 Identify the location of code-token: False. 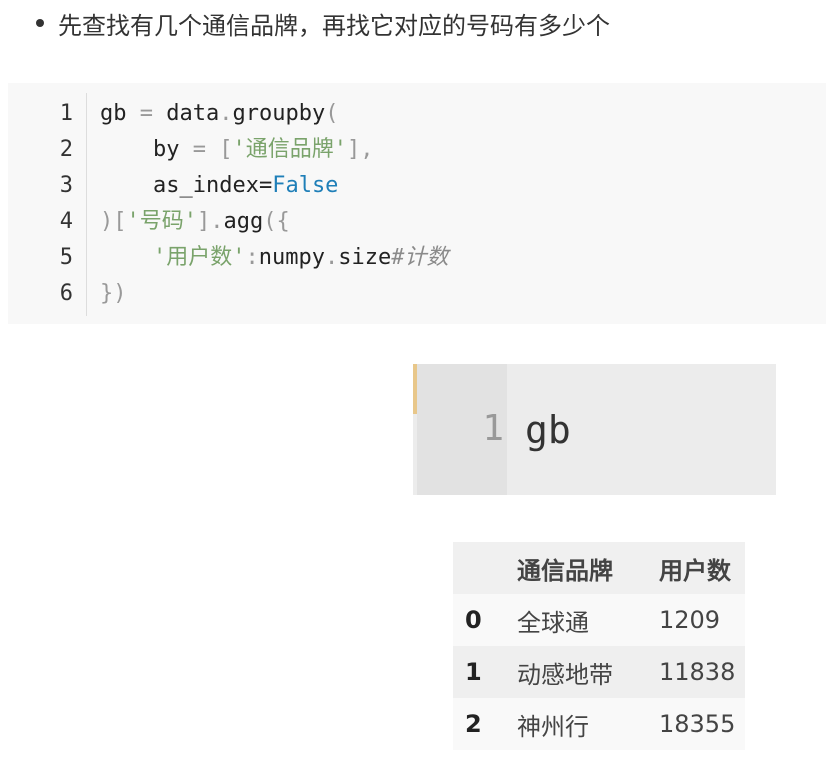
(305, 185).